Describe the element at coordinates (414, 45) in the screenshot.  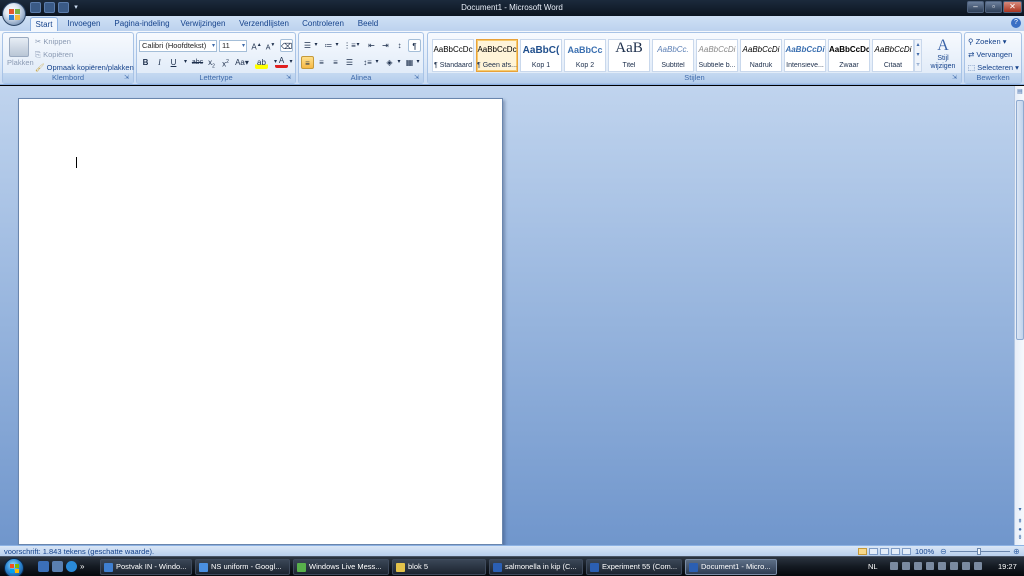
I see `show-marks-icon: ¶` at that location.